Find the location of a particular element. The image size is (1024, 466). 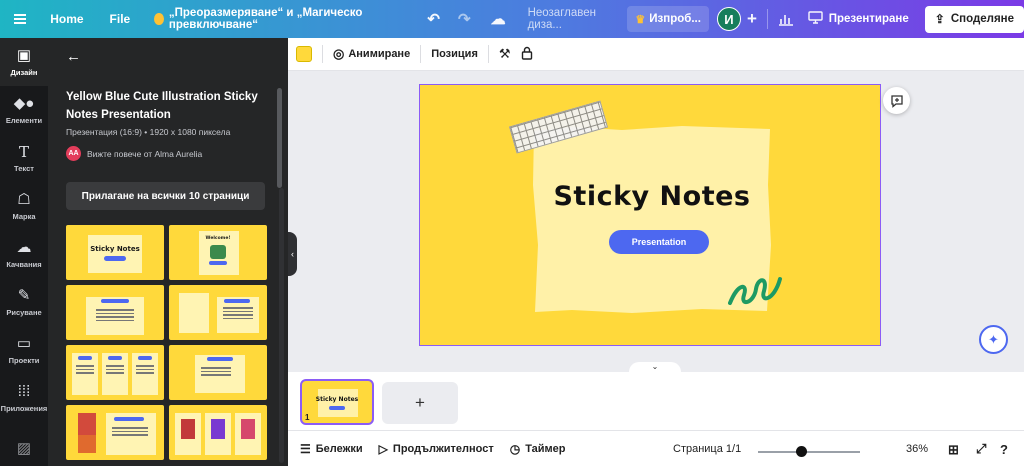

rail-item-draw: ✎ Рисуване is located at coordinates (24, 302).